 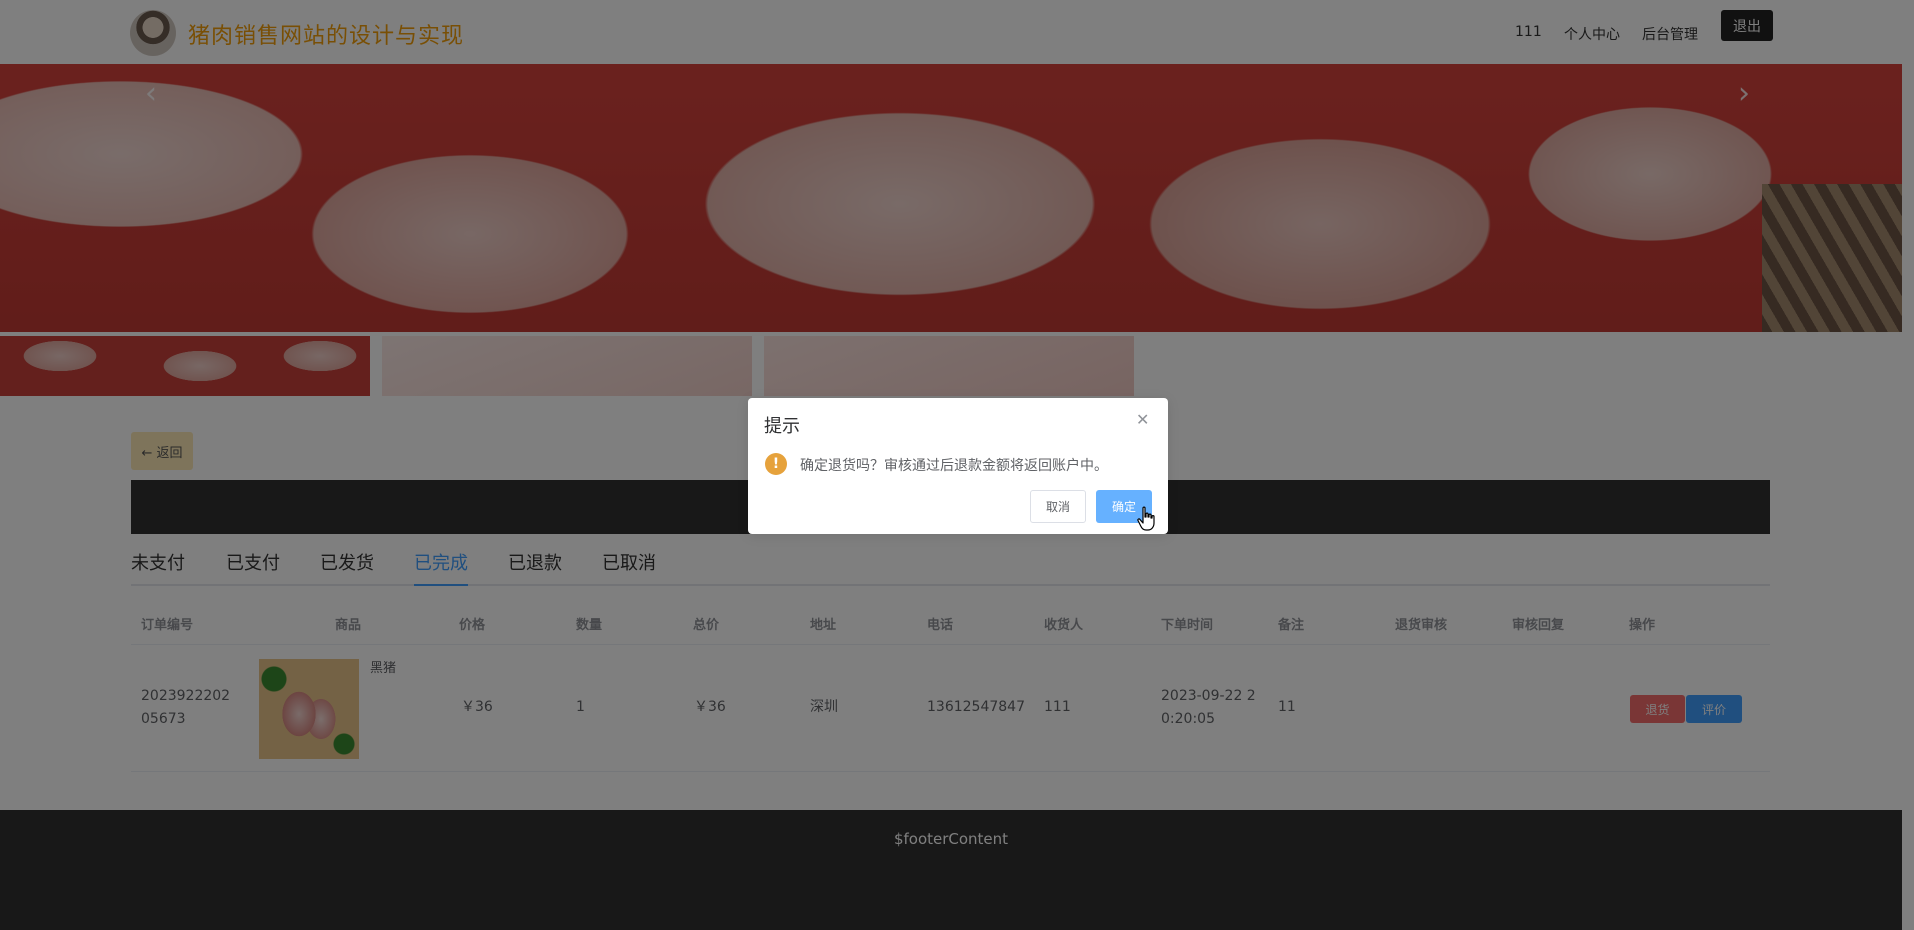 I want to click on dialog-title: 提示, so click(x=782, y=426).